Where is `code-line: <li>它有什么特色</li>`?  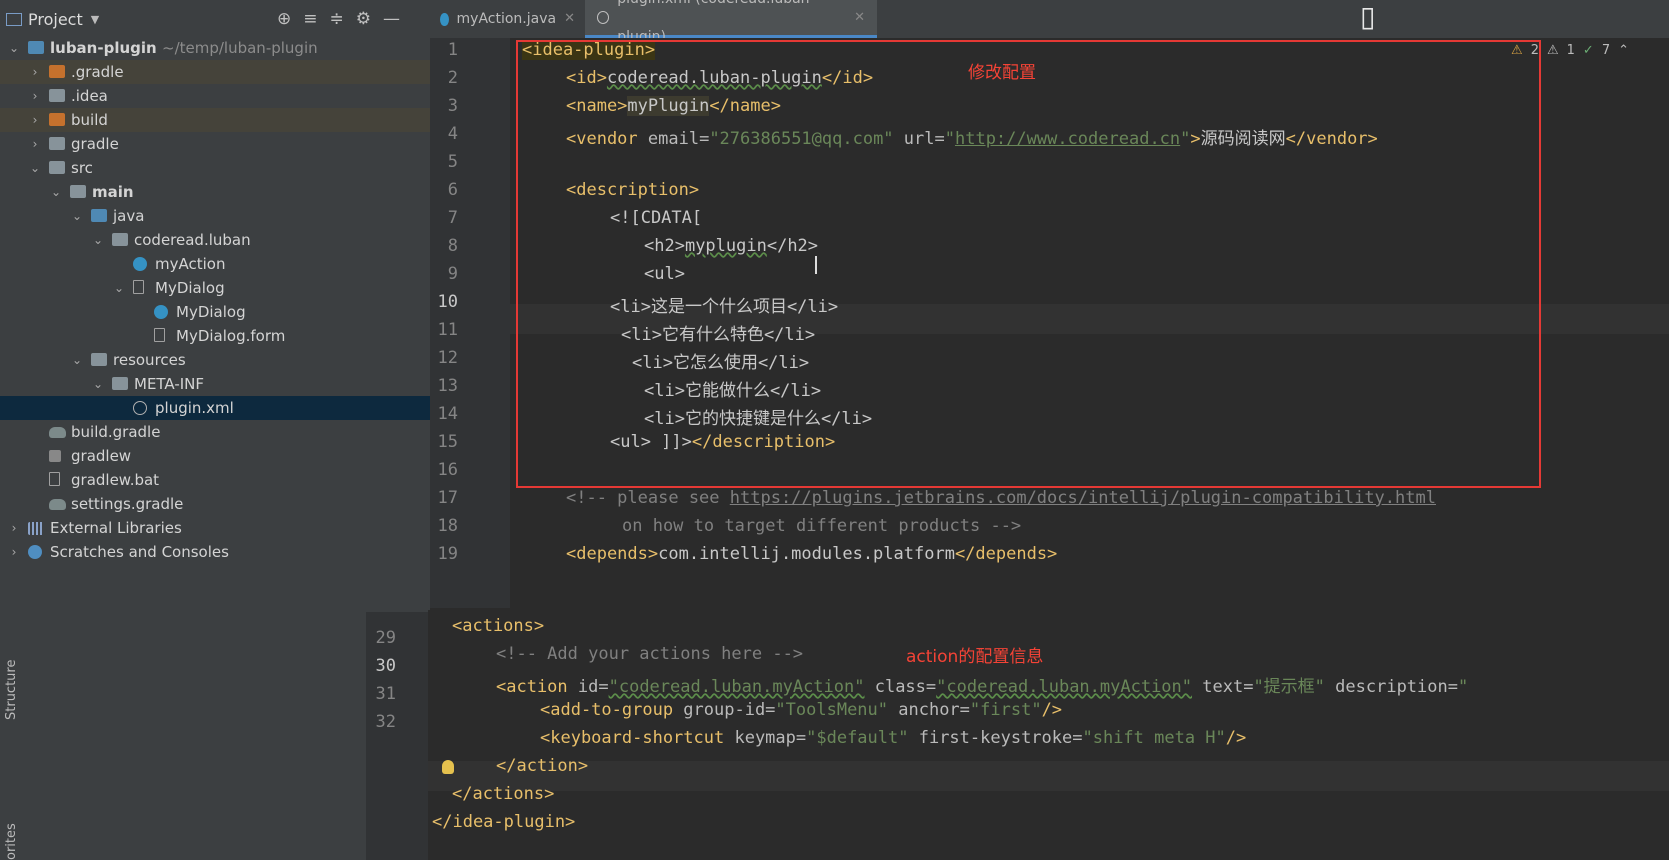 code-line: <li>它有什么特色</li> is located at coordinates (718, 335).